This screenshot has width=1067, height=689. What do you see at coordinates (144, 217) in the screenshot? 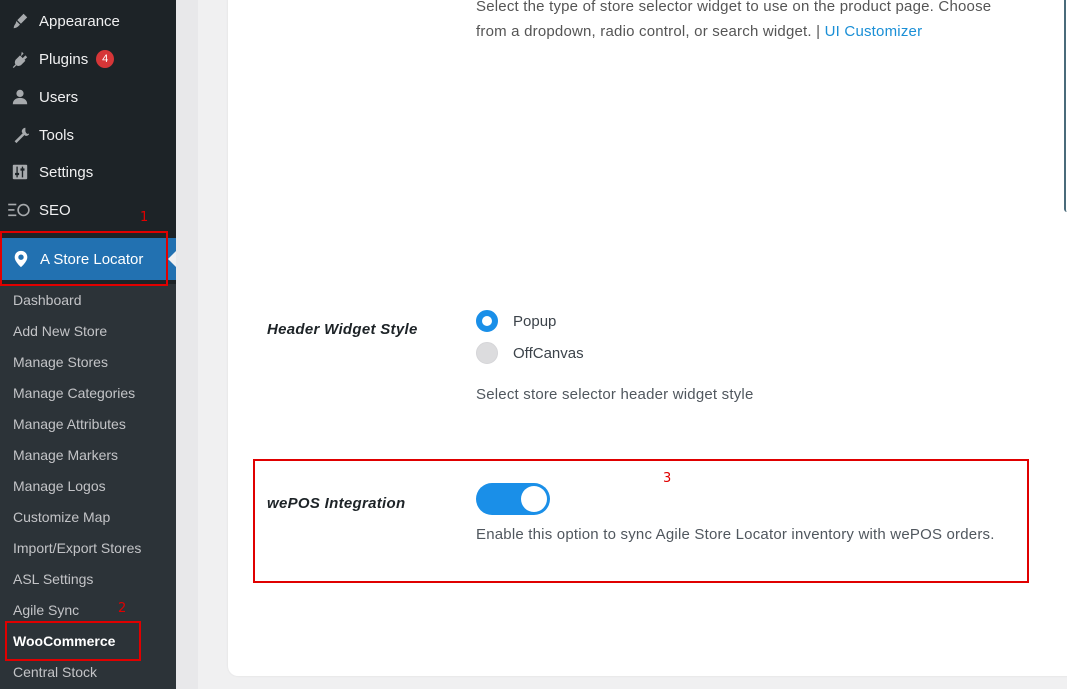
I see `annotation-number-1: 1` at bounding box center [144, 217].